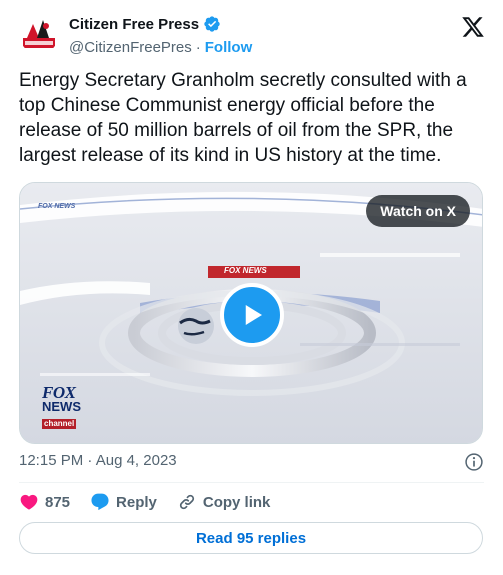 This screenshot has width=503, height=575. What do you see at coordinates (29, 502) in the screenshot?
I see `heart-icon` at bounding box center [29, 502].